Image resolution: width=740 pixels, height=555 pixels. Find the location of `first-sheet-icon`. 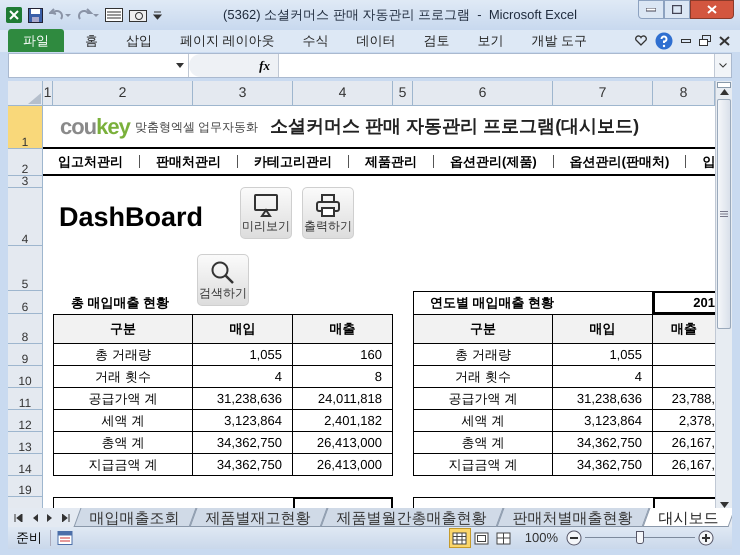

first-sheet-icon is located at coordinates (18, 518).